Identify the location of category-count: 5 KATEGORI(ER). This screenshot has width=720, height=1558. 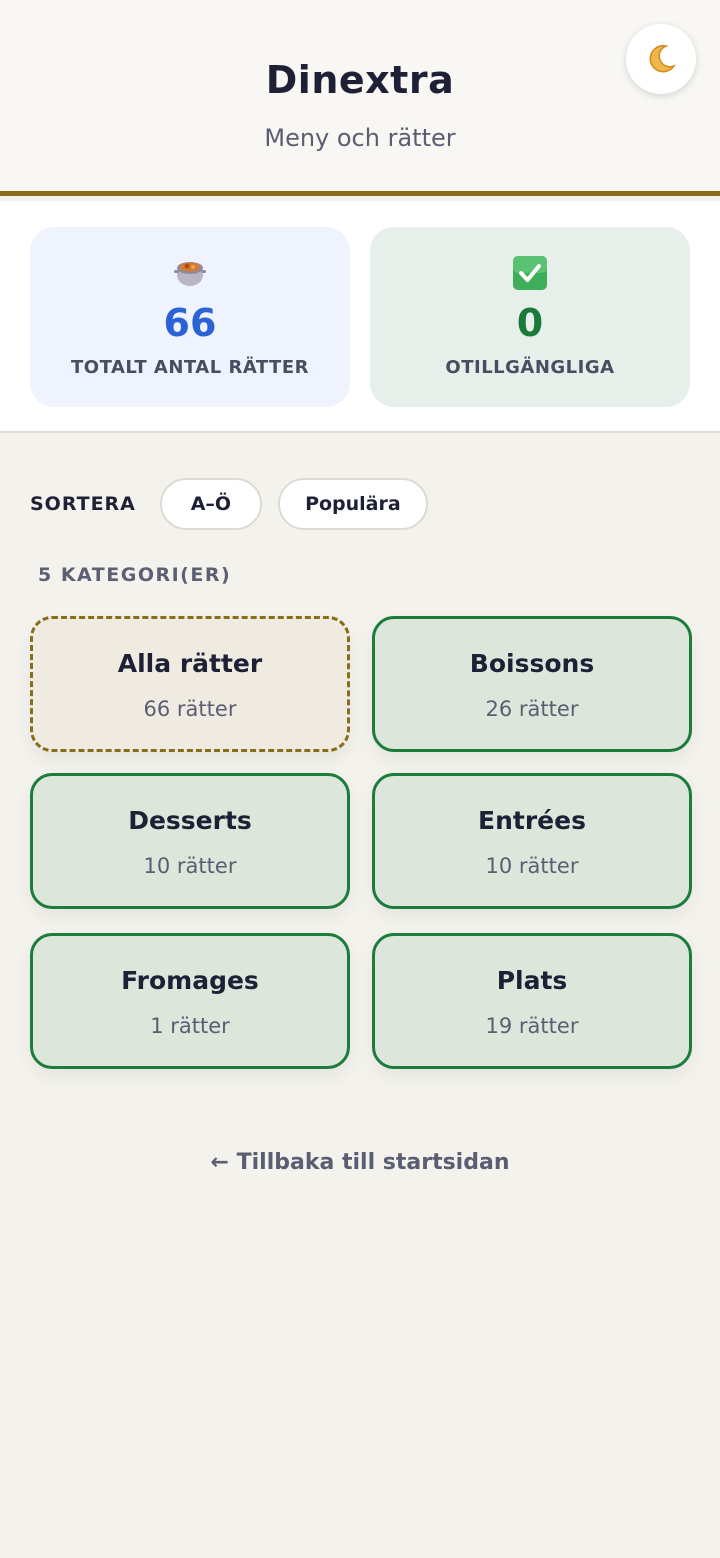
(135, 575).